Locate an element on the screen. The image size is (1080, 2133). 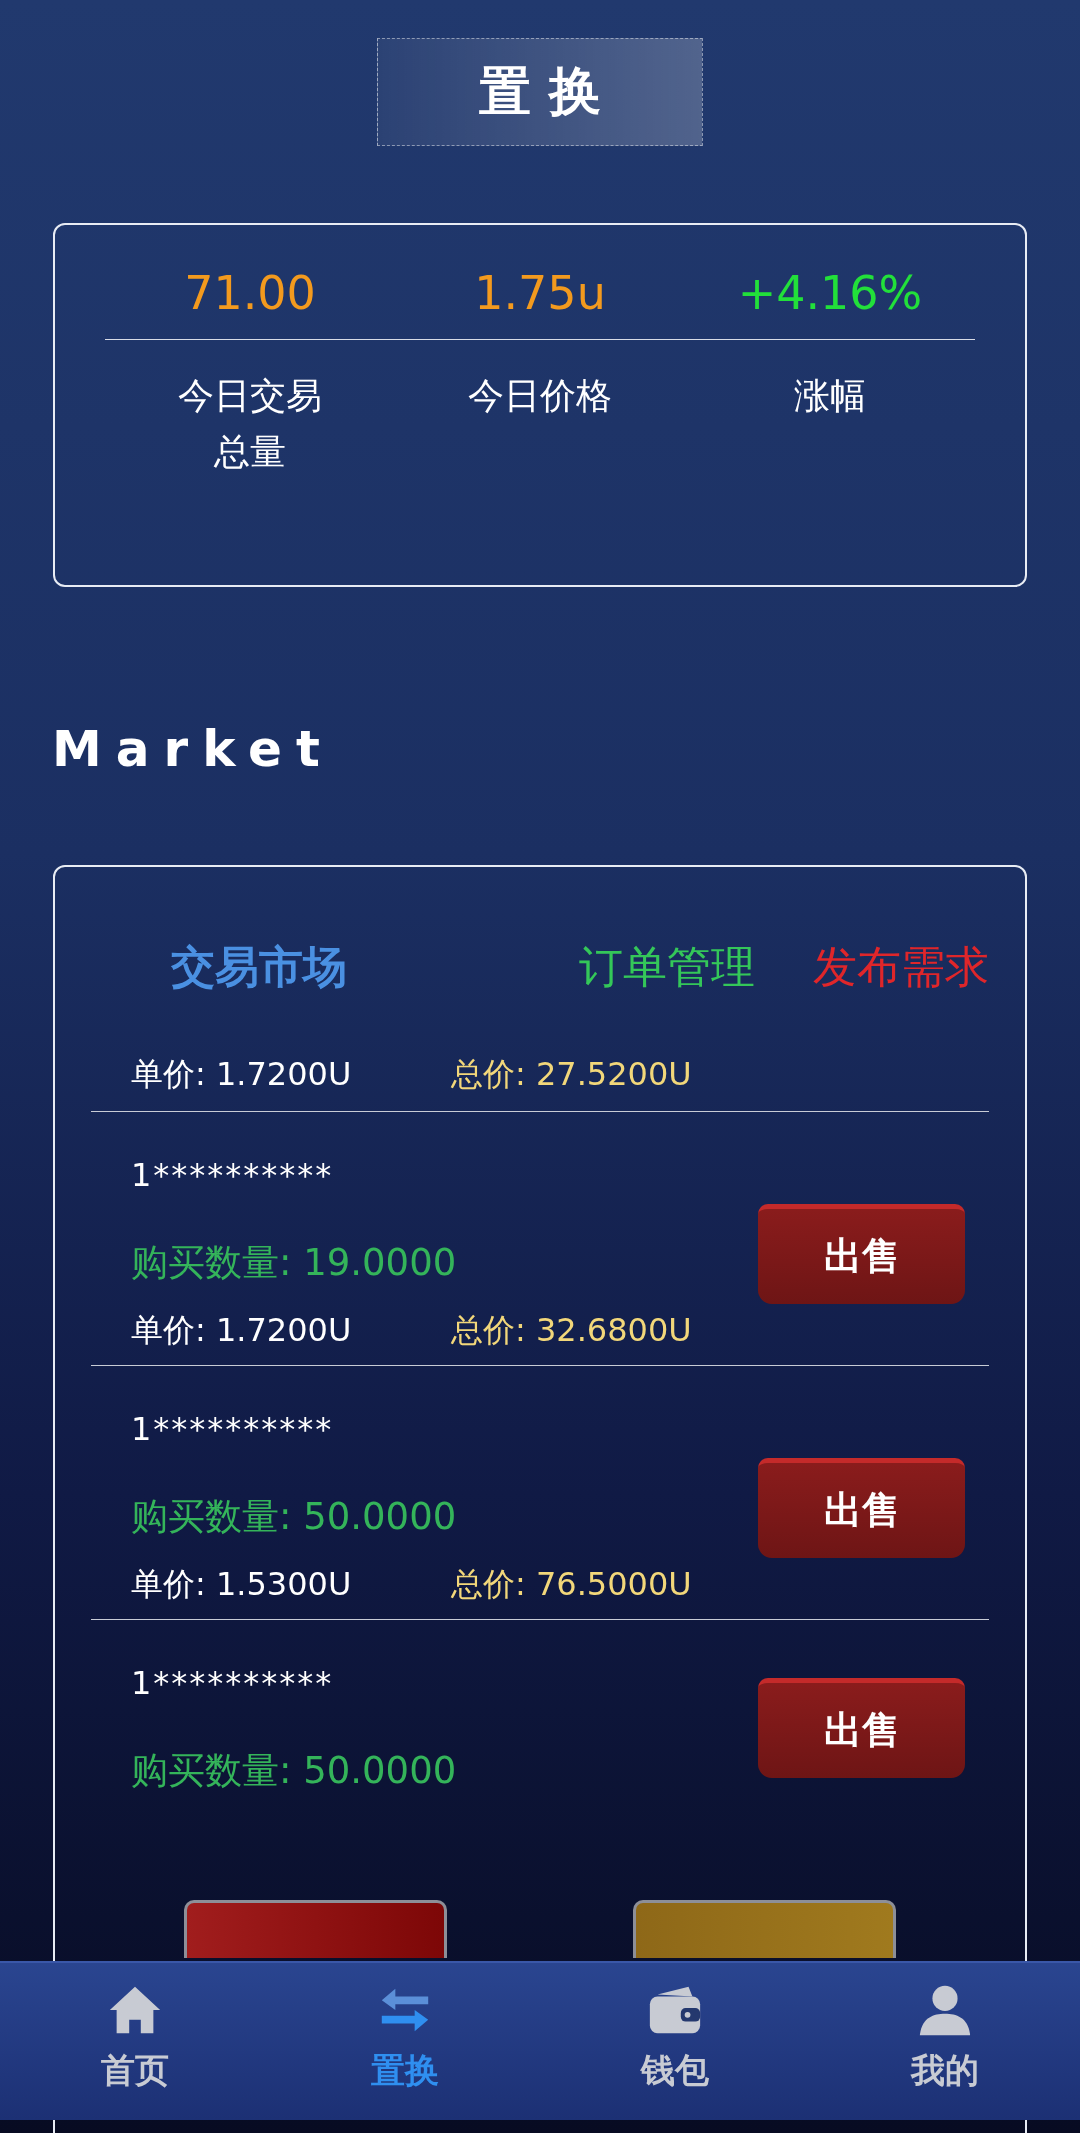
total-price: 总价: 27.5200U is located at coordinates (571, 1074).